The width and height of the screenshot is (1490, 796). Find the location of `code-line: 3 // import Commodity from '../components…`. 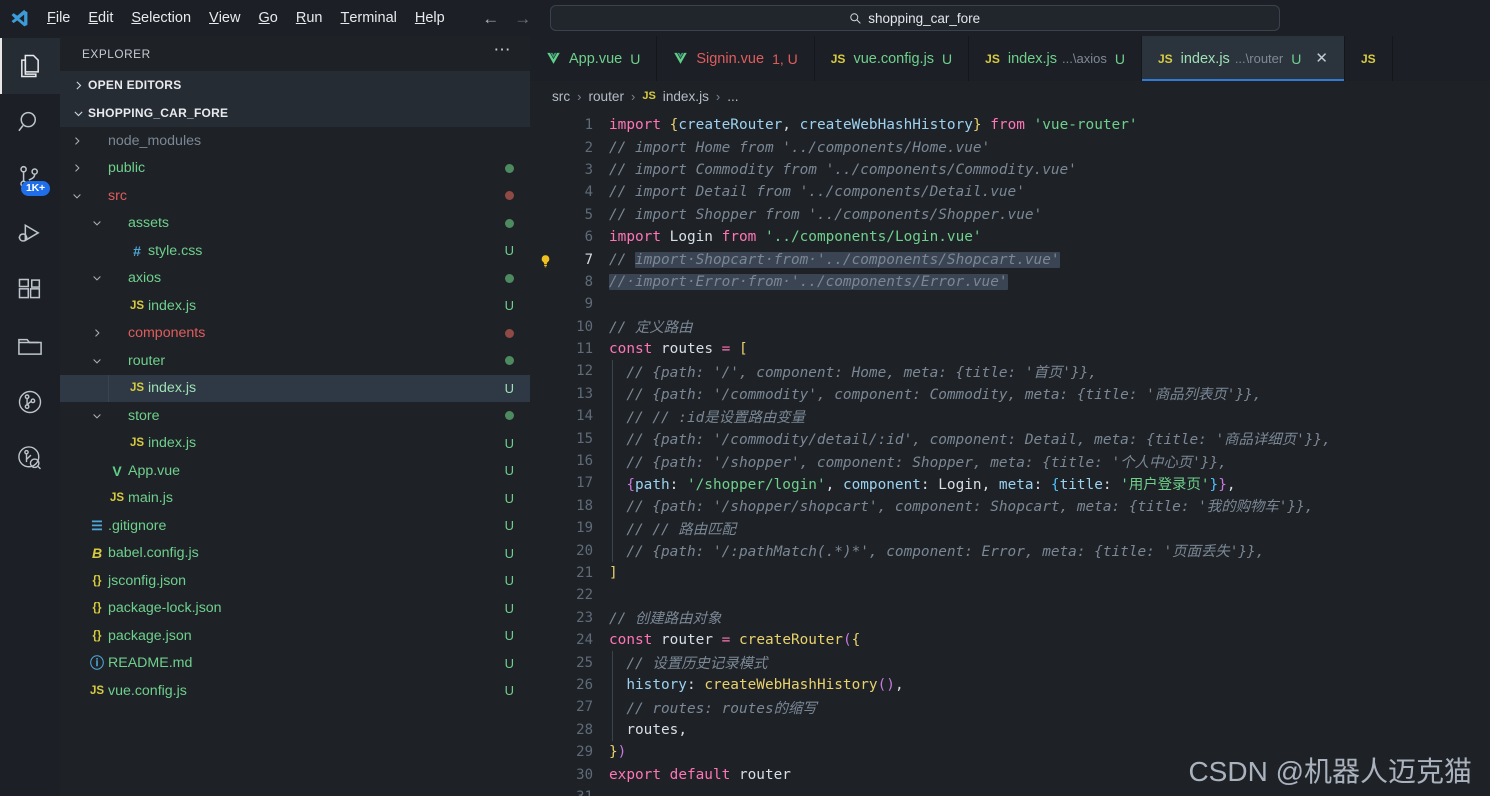

code-line: 3 // import Commodity from '../components… is located at coordinates (1010, 170).